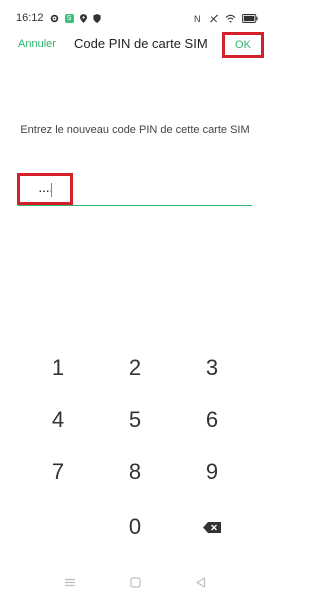  Describe the element at coordinates (135, 18) in the screenshot. I see `status-bar: 16:12 S N` at that location.